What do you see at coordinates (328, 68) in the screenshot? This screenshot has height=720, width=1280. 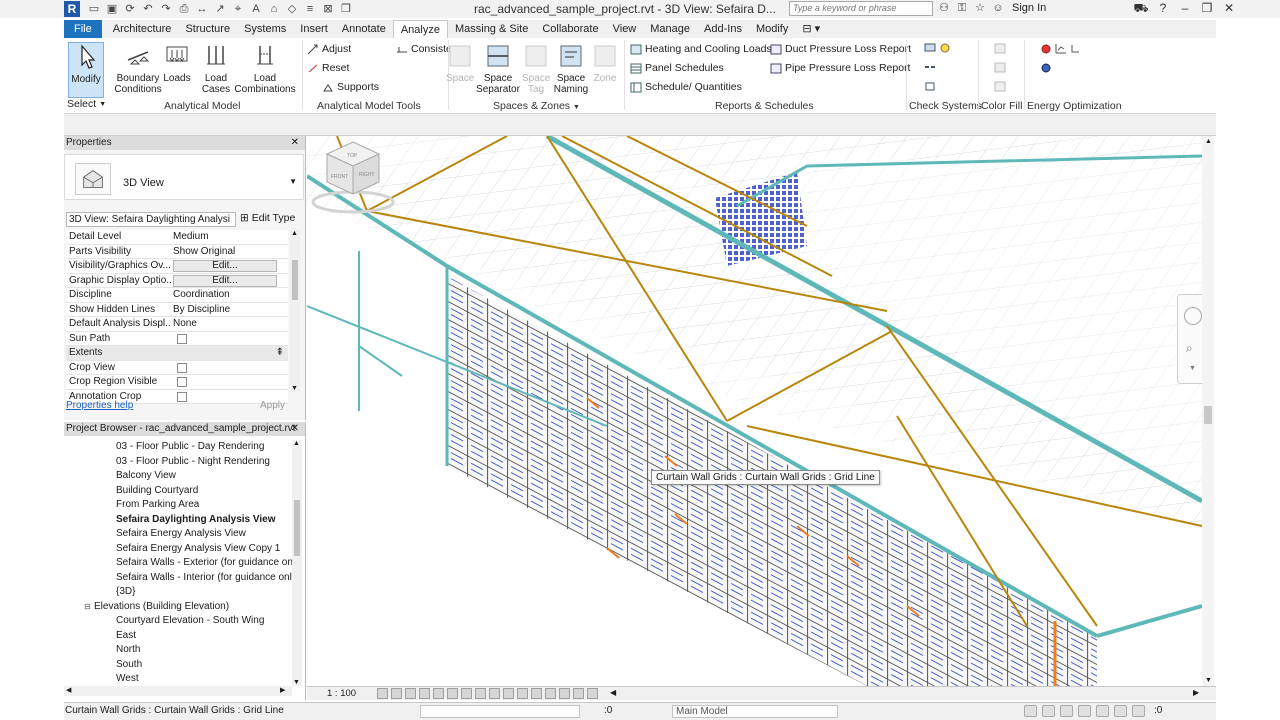 I see `reset-button: Reset` at bounding box center [328, 68].